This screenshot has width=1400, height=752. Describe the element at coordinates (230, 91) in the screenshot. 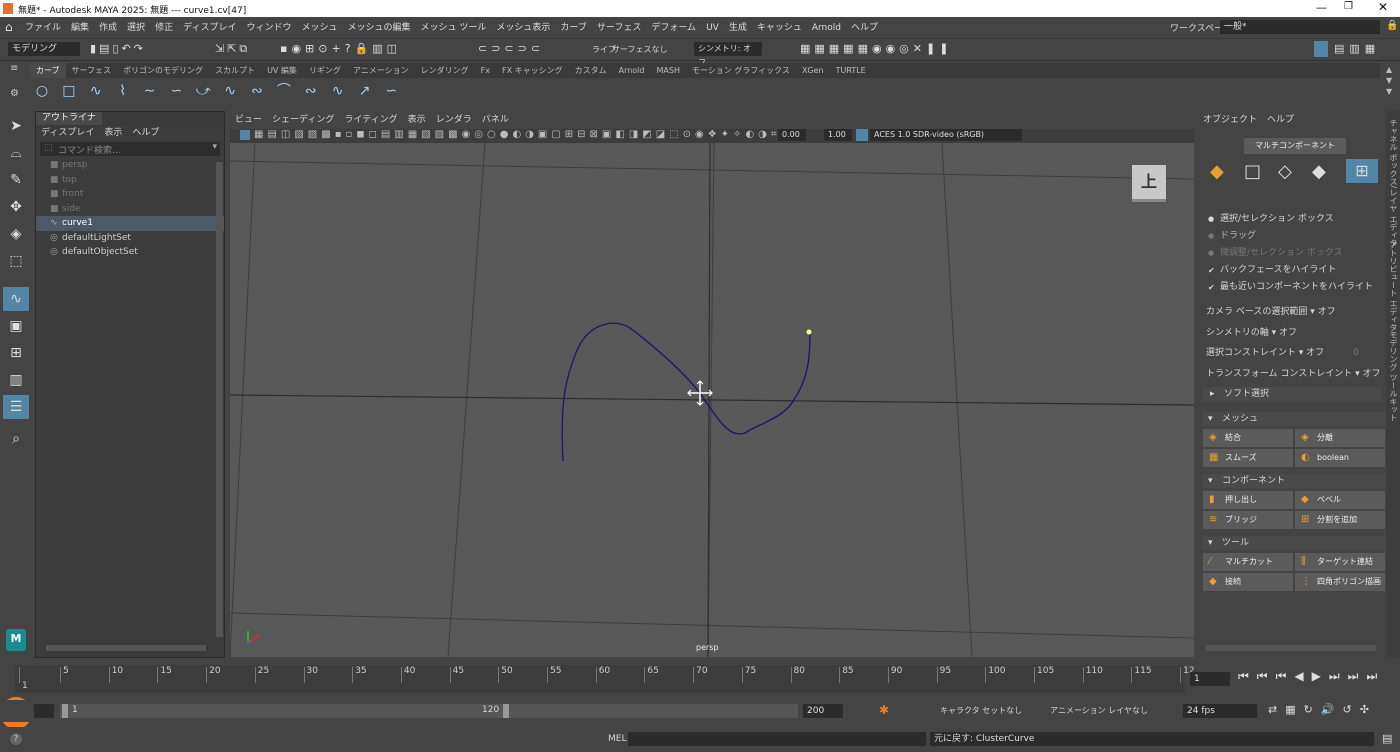

I see `bezier-tool-icon: ∿` at that location.